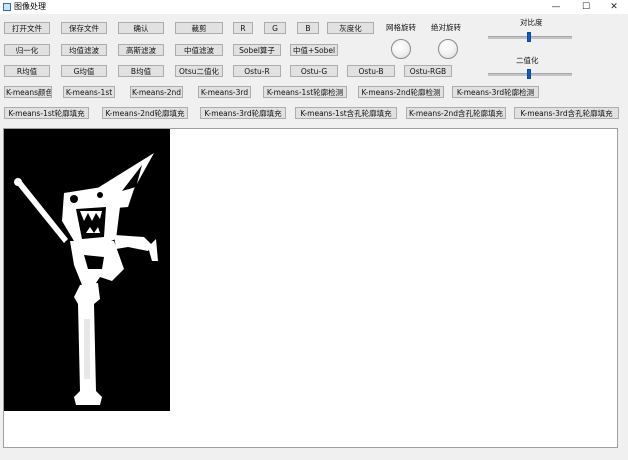  I want to click on otsu-r-button: Ostu-R, so click(257, 71).